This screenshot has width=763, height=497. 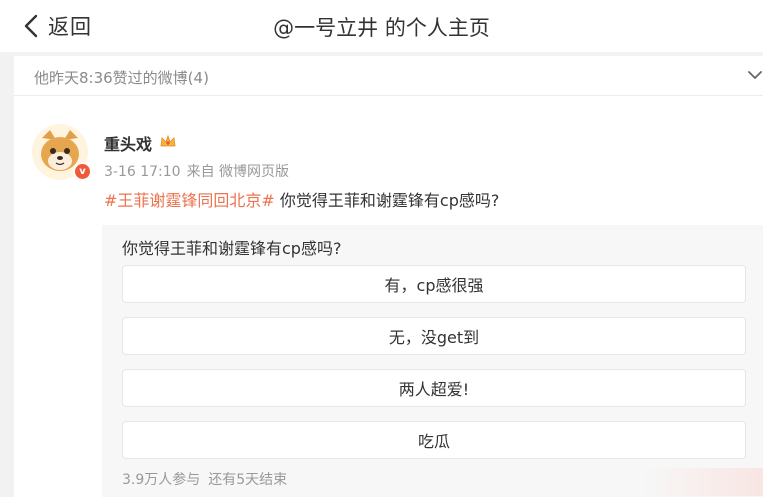 What do you see at coordinates (161, 480) in the screenshot?
I see `poll-participants: 3.9万人参与` at bounding box center [161, 480].